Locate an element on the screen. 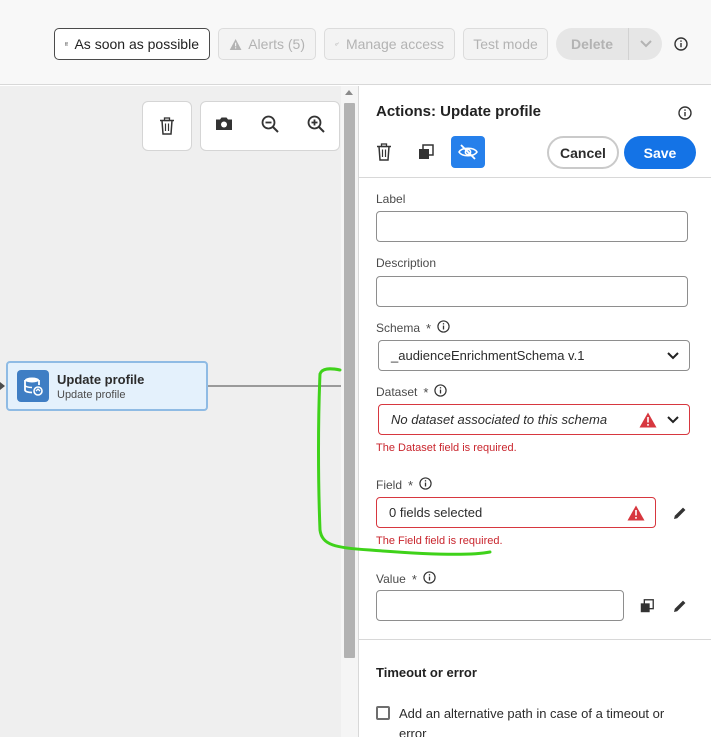 The width and height of the screenshot is (711, 737). zoom-out-icon is located at coordinates (270, 126).